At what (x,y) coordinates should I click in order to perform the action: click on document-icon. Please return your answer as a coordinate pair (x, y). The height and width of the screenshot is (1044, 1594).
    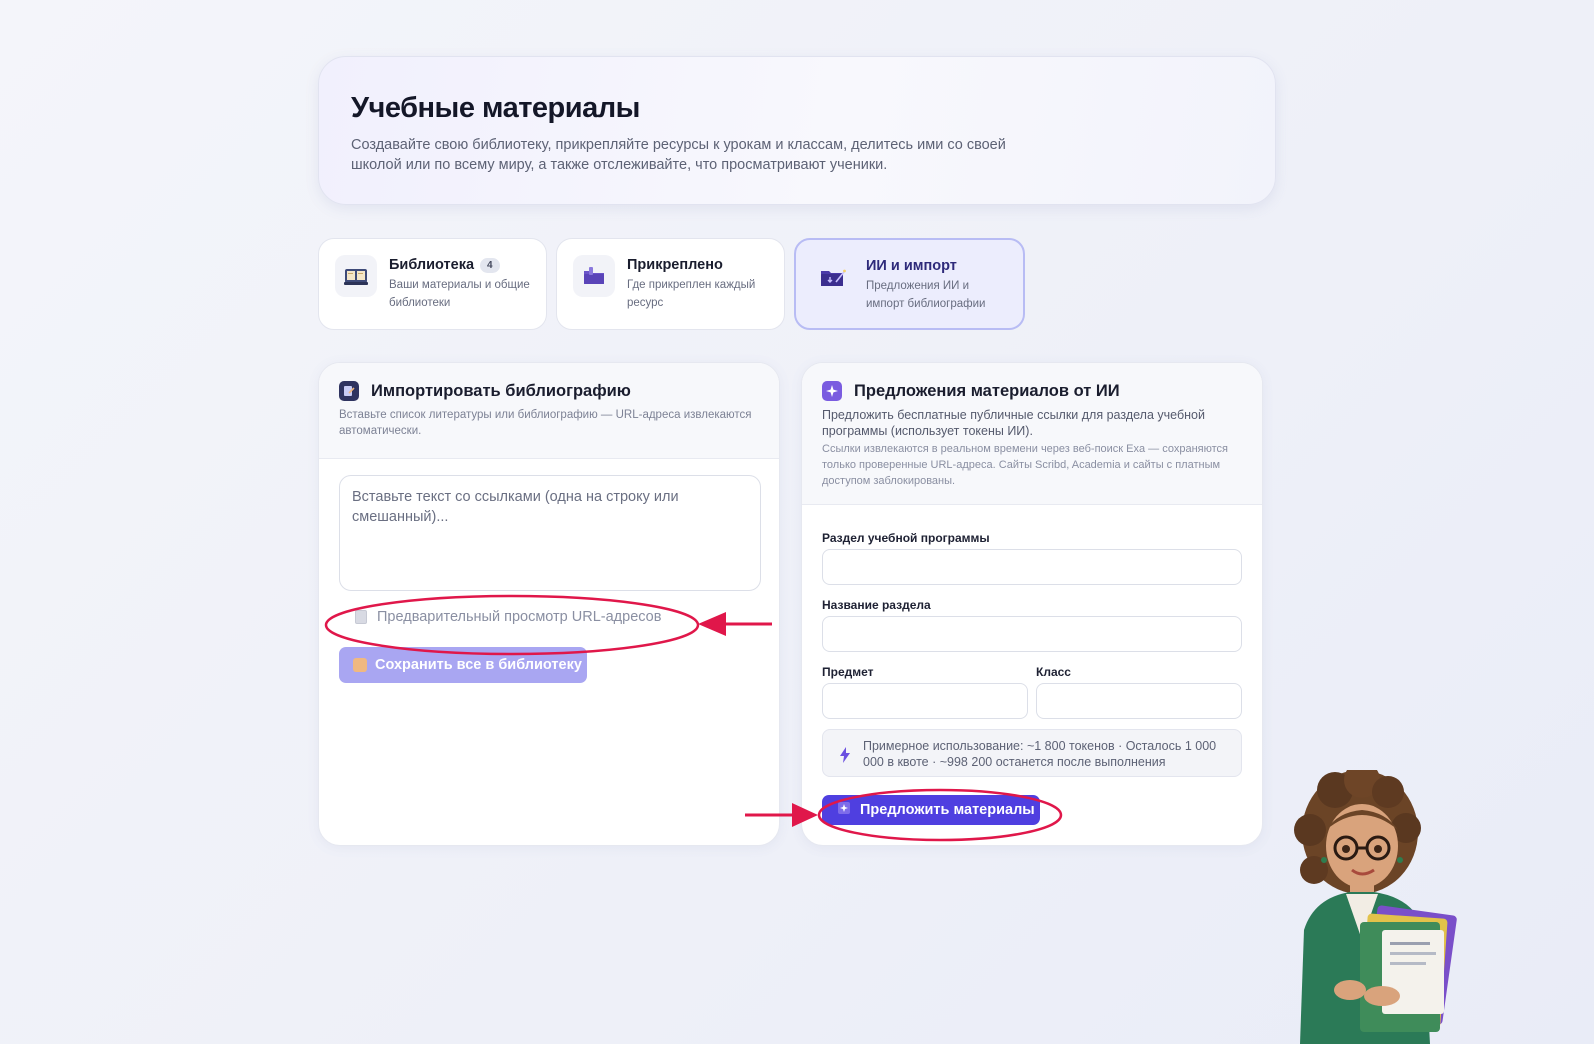
    Looking at the image, I should click on (361, 617).